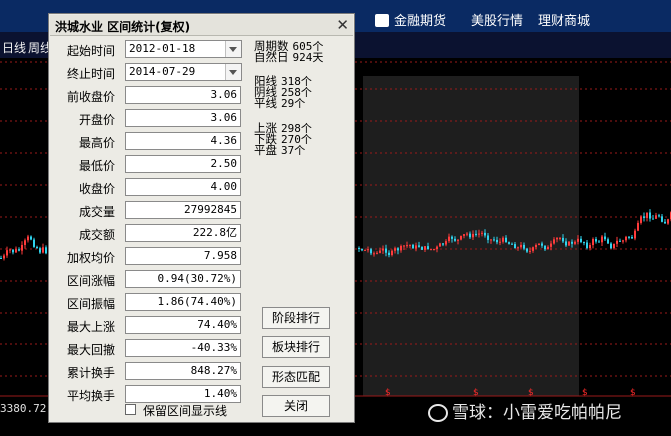  I want to click on high-price-field: 4.36, so click(183, 141).